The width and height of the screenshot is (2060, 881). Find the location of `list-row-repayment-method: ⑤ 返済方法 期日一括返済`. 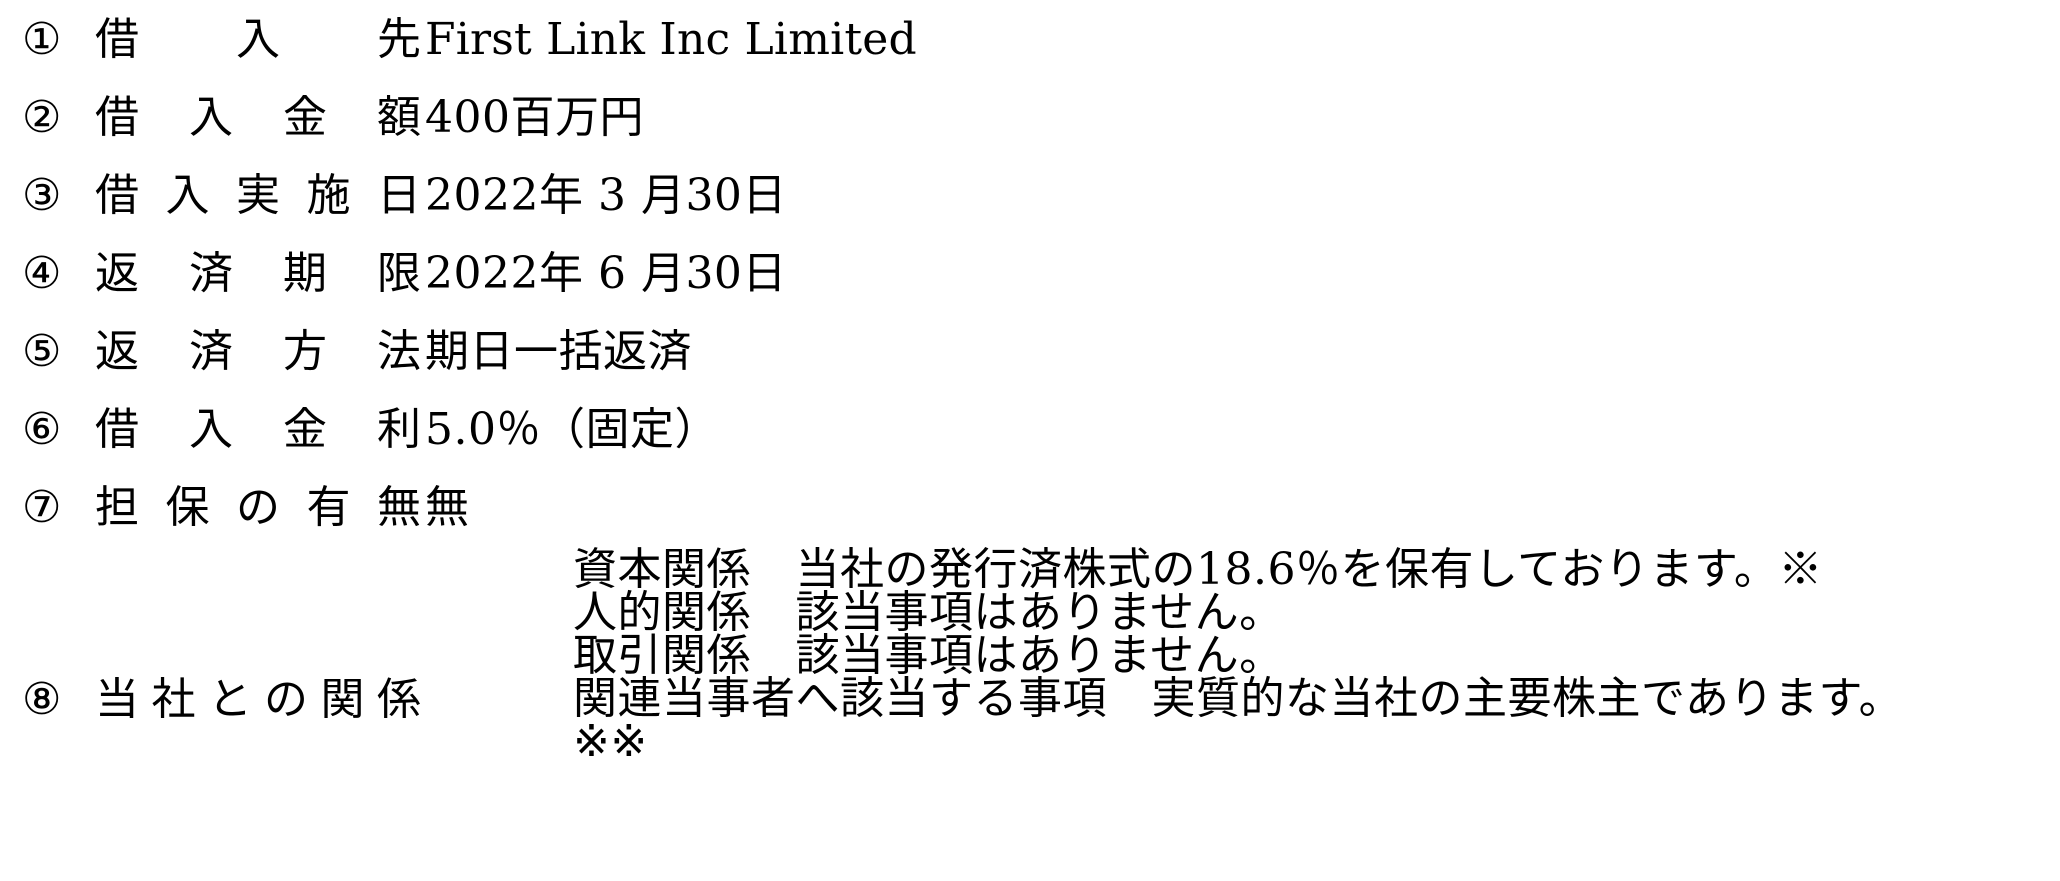

list-row-repayment-method: ⑤ 返済方法 期日一括返済 is located at coordinates (1030, 352).